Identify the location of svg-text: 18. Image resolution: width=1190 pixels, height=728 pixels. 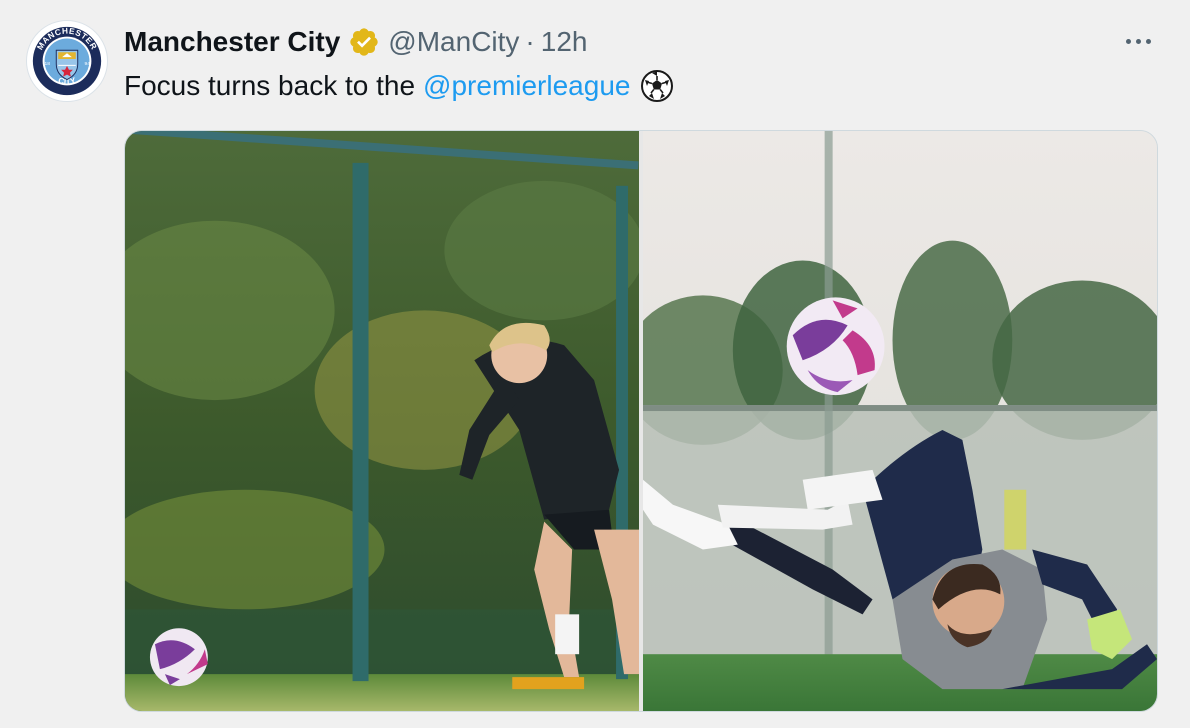
(48, 64).